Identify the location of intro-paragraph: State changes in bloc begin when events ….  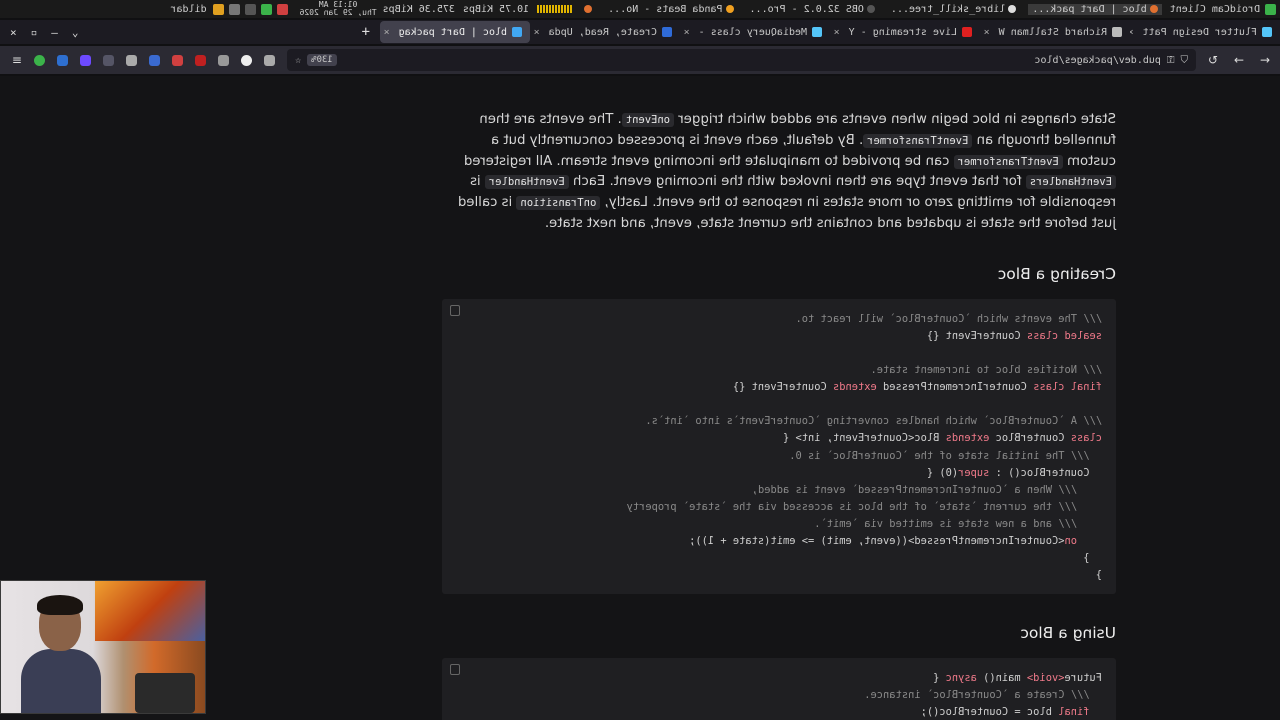
(786, 171).